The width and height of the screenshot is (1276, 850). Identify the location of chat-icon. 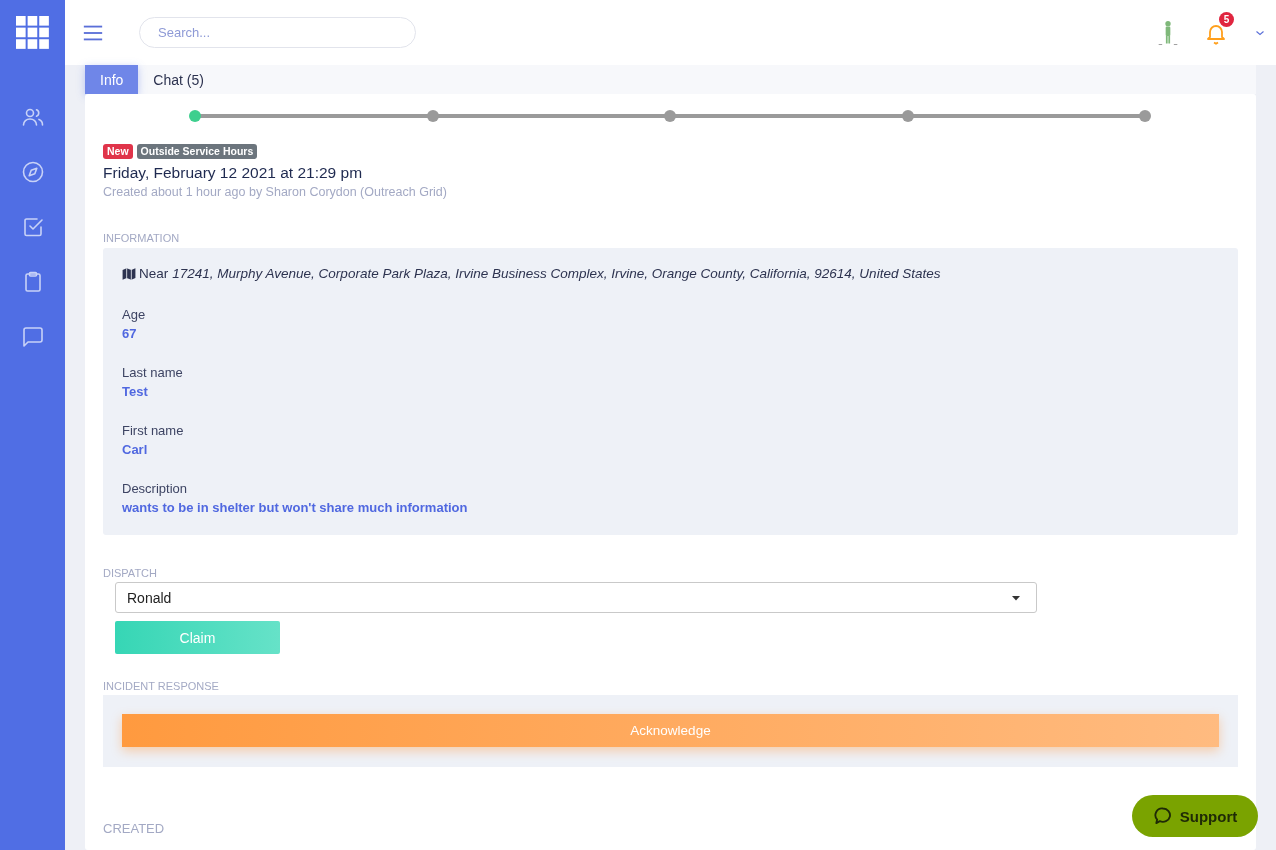
(32, 337).